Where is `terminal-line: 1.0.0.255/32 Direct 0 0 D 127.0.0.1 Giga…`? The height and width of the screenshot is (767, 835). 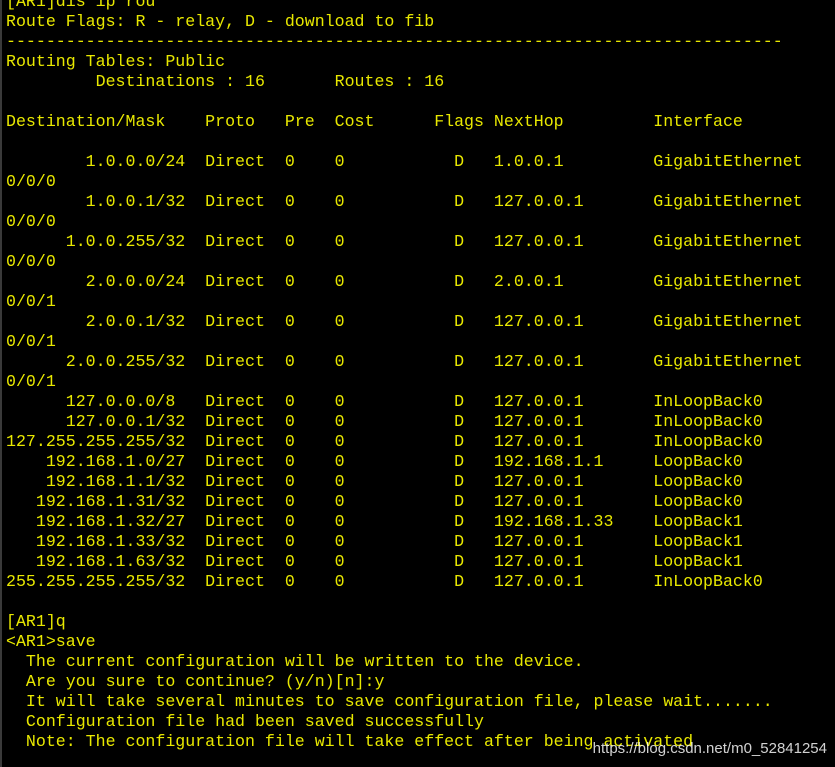 terminal-line: 1.0.0.255/32 Direct 0 0 D 127.0.0.1 Giga… is located at coordinates (404, 241).